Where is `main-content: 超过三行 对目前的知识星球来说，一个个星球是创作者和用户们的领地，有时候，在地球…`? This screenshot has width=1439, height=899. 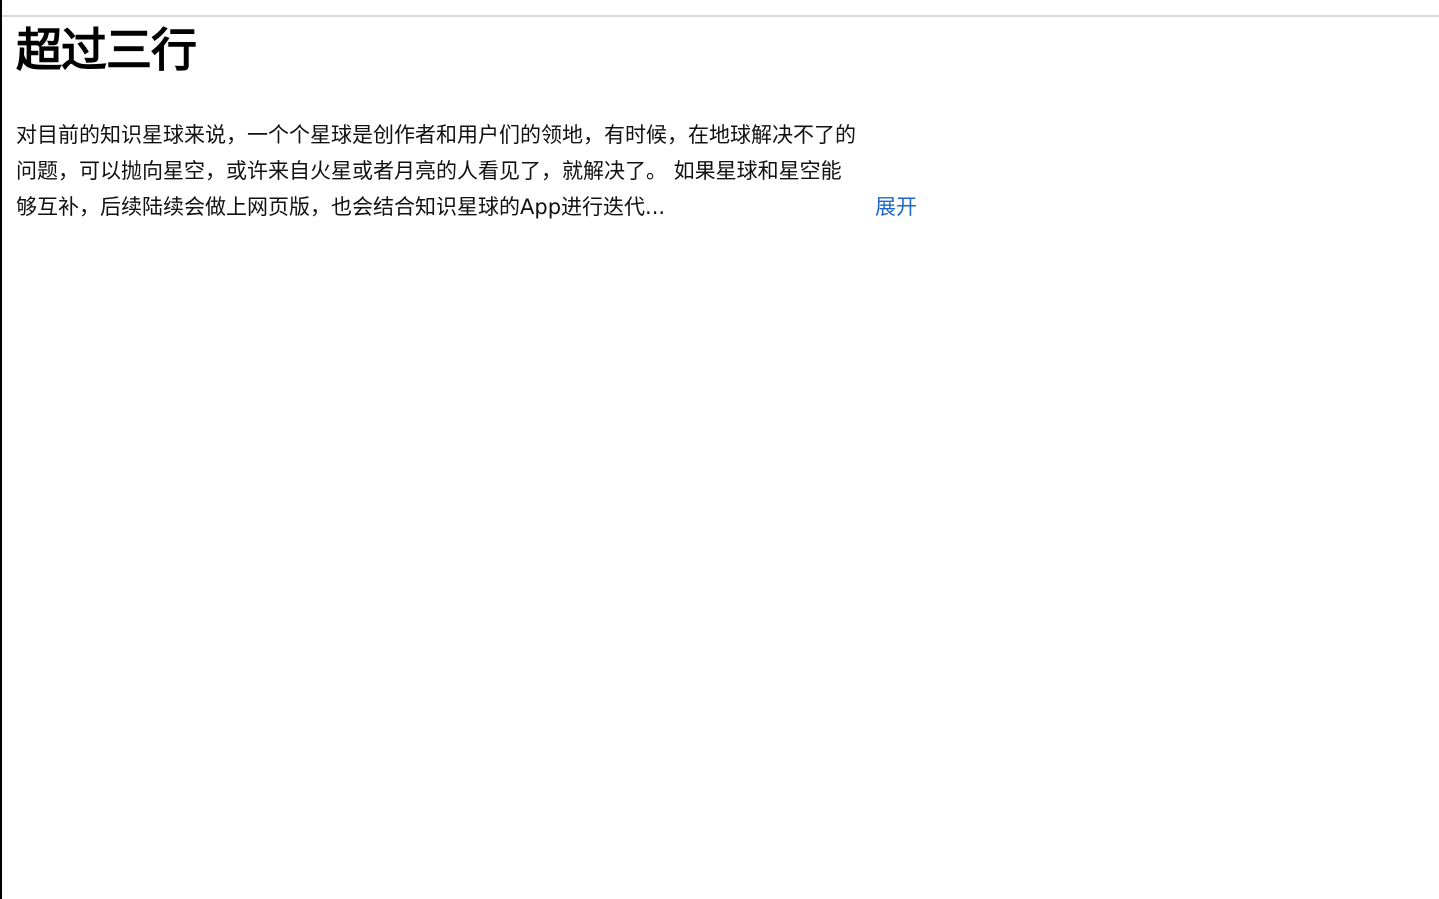
main-content: 超过三行 对目前的知识星球来说，一个个星球是创作者和用户们的领地，有时候，在地球… is located at coordinates (468, 123).